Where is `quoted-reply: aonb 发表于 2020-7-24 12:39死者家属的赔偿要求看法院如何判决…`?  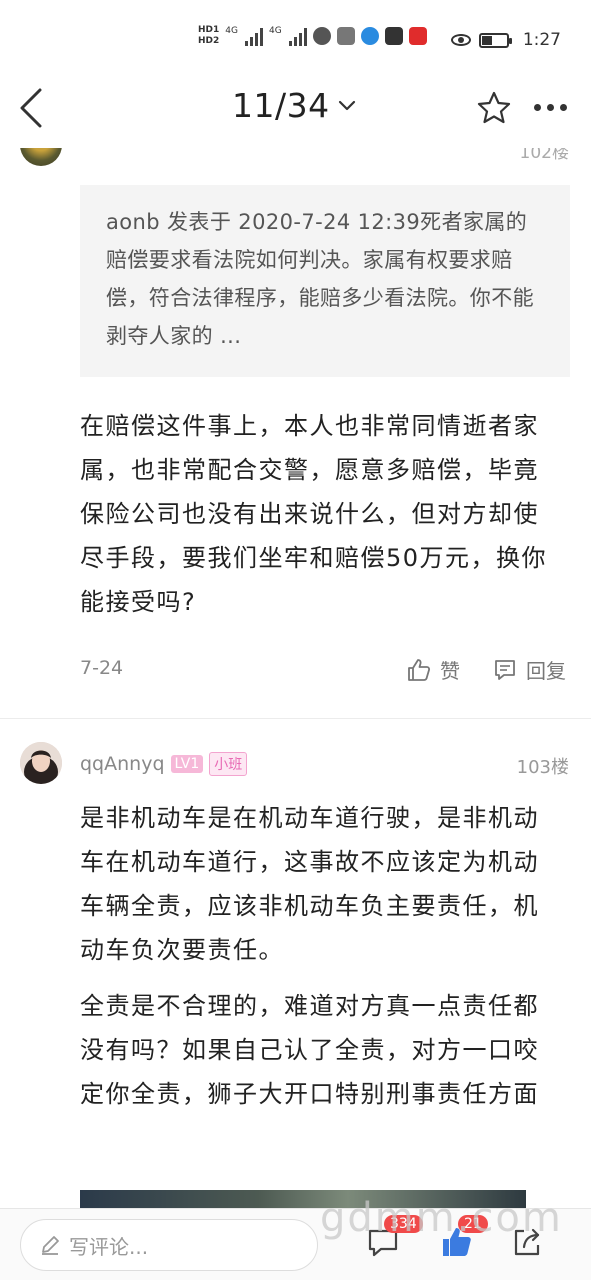
quoted-reply: aonb 发表于 2020-7-24 12:39死者家属的赔偿要求看法院如何判决… is located at coordinates (325, 281).